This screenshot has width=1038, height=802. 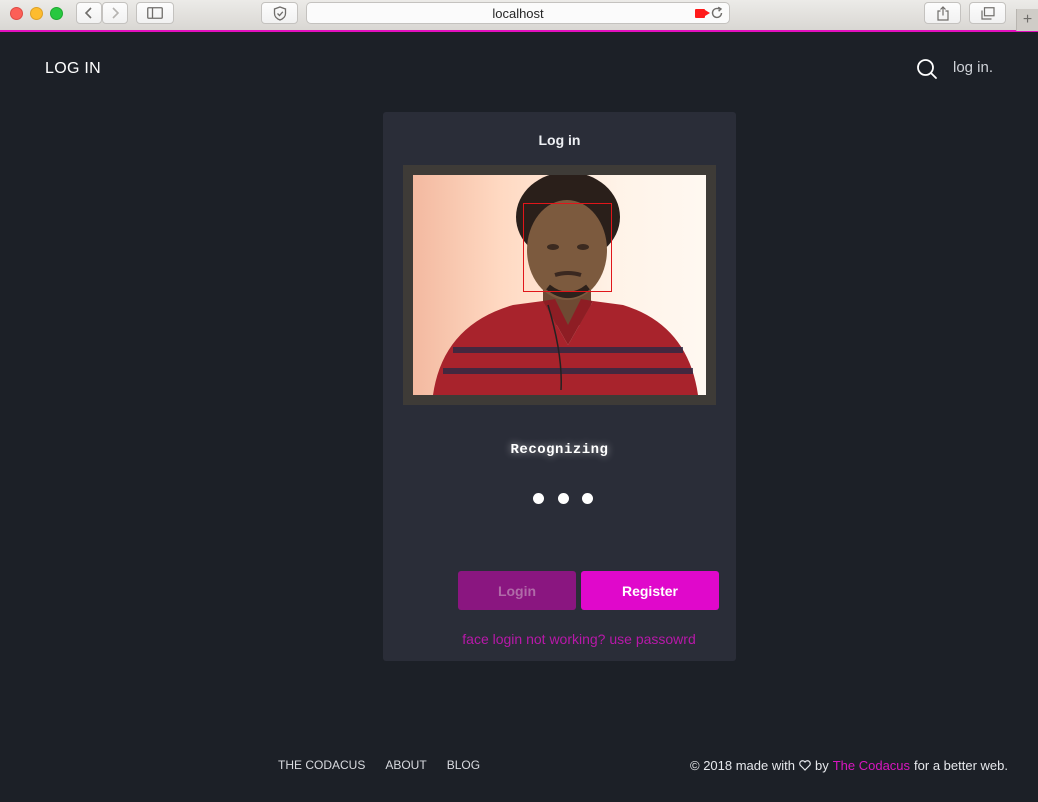 What do you see at coordinates (821, 765) in the screenshot?
I see `copyright-by: by` at bounding box center [821, 765].